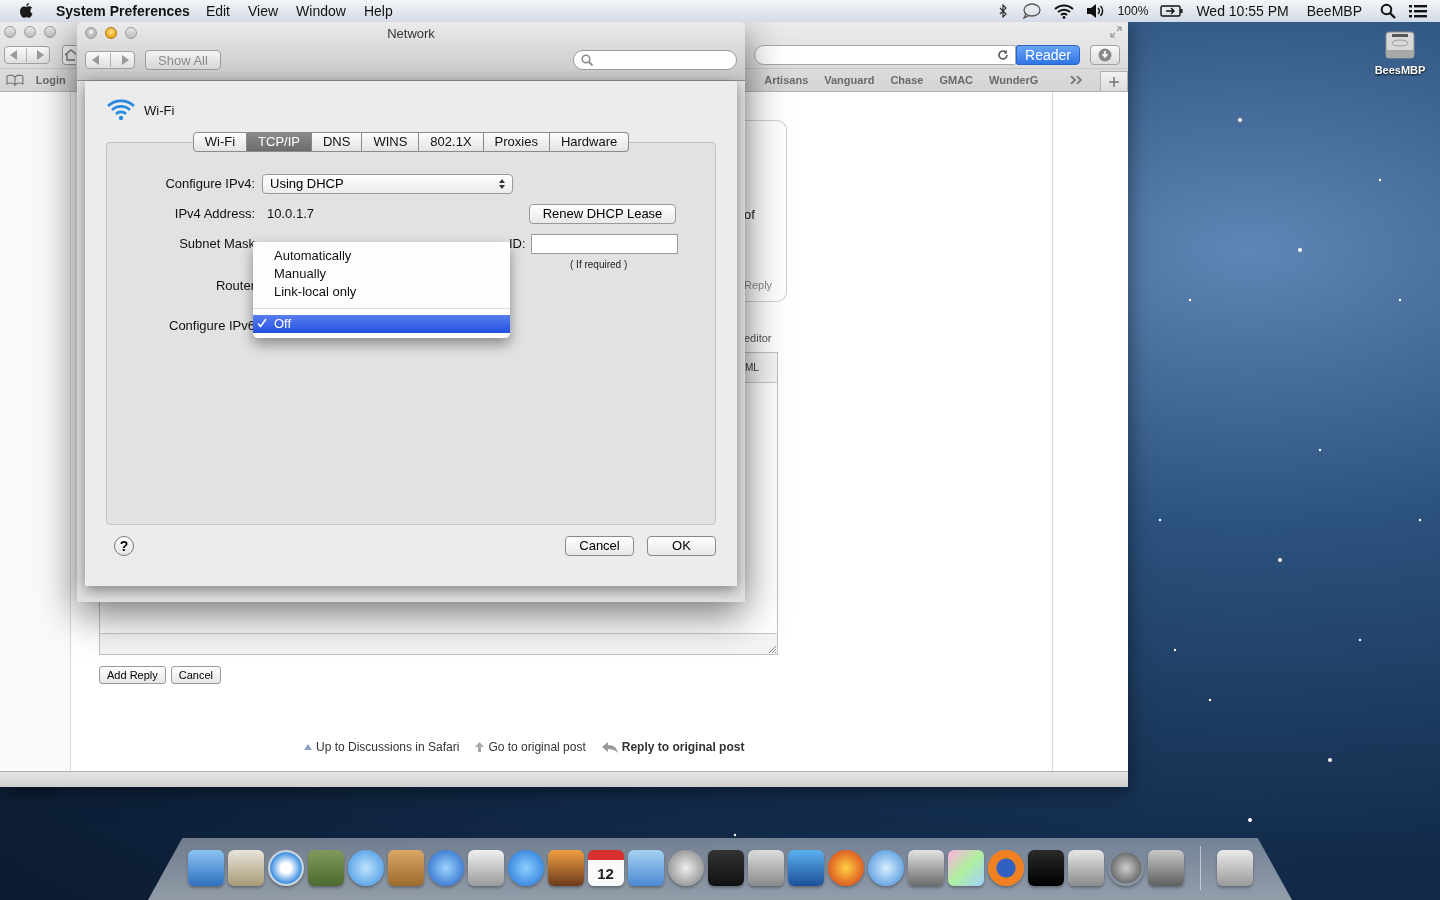  I want to click on menu-clock: Wed 10:55 PM, so click(1242, 11).